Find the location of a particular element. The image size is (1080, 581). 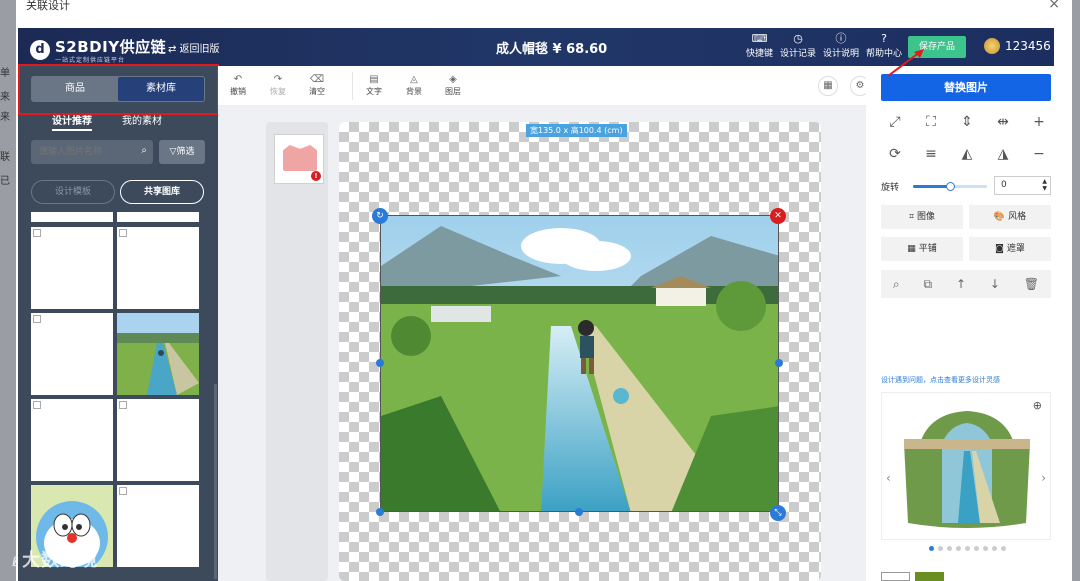

panel-scrollbar is located at coordinates (215, 481).